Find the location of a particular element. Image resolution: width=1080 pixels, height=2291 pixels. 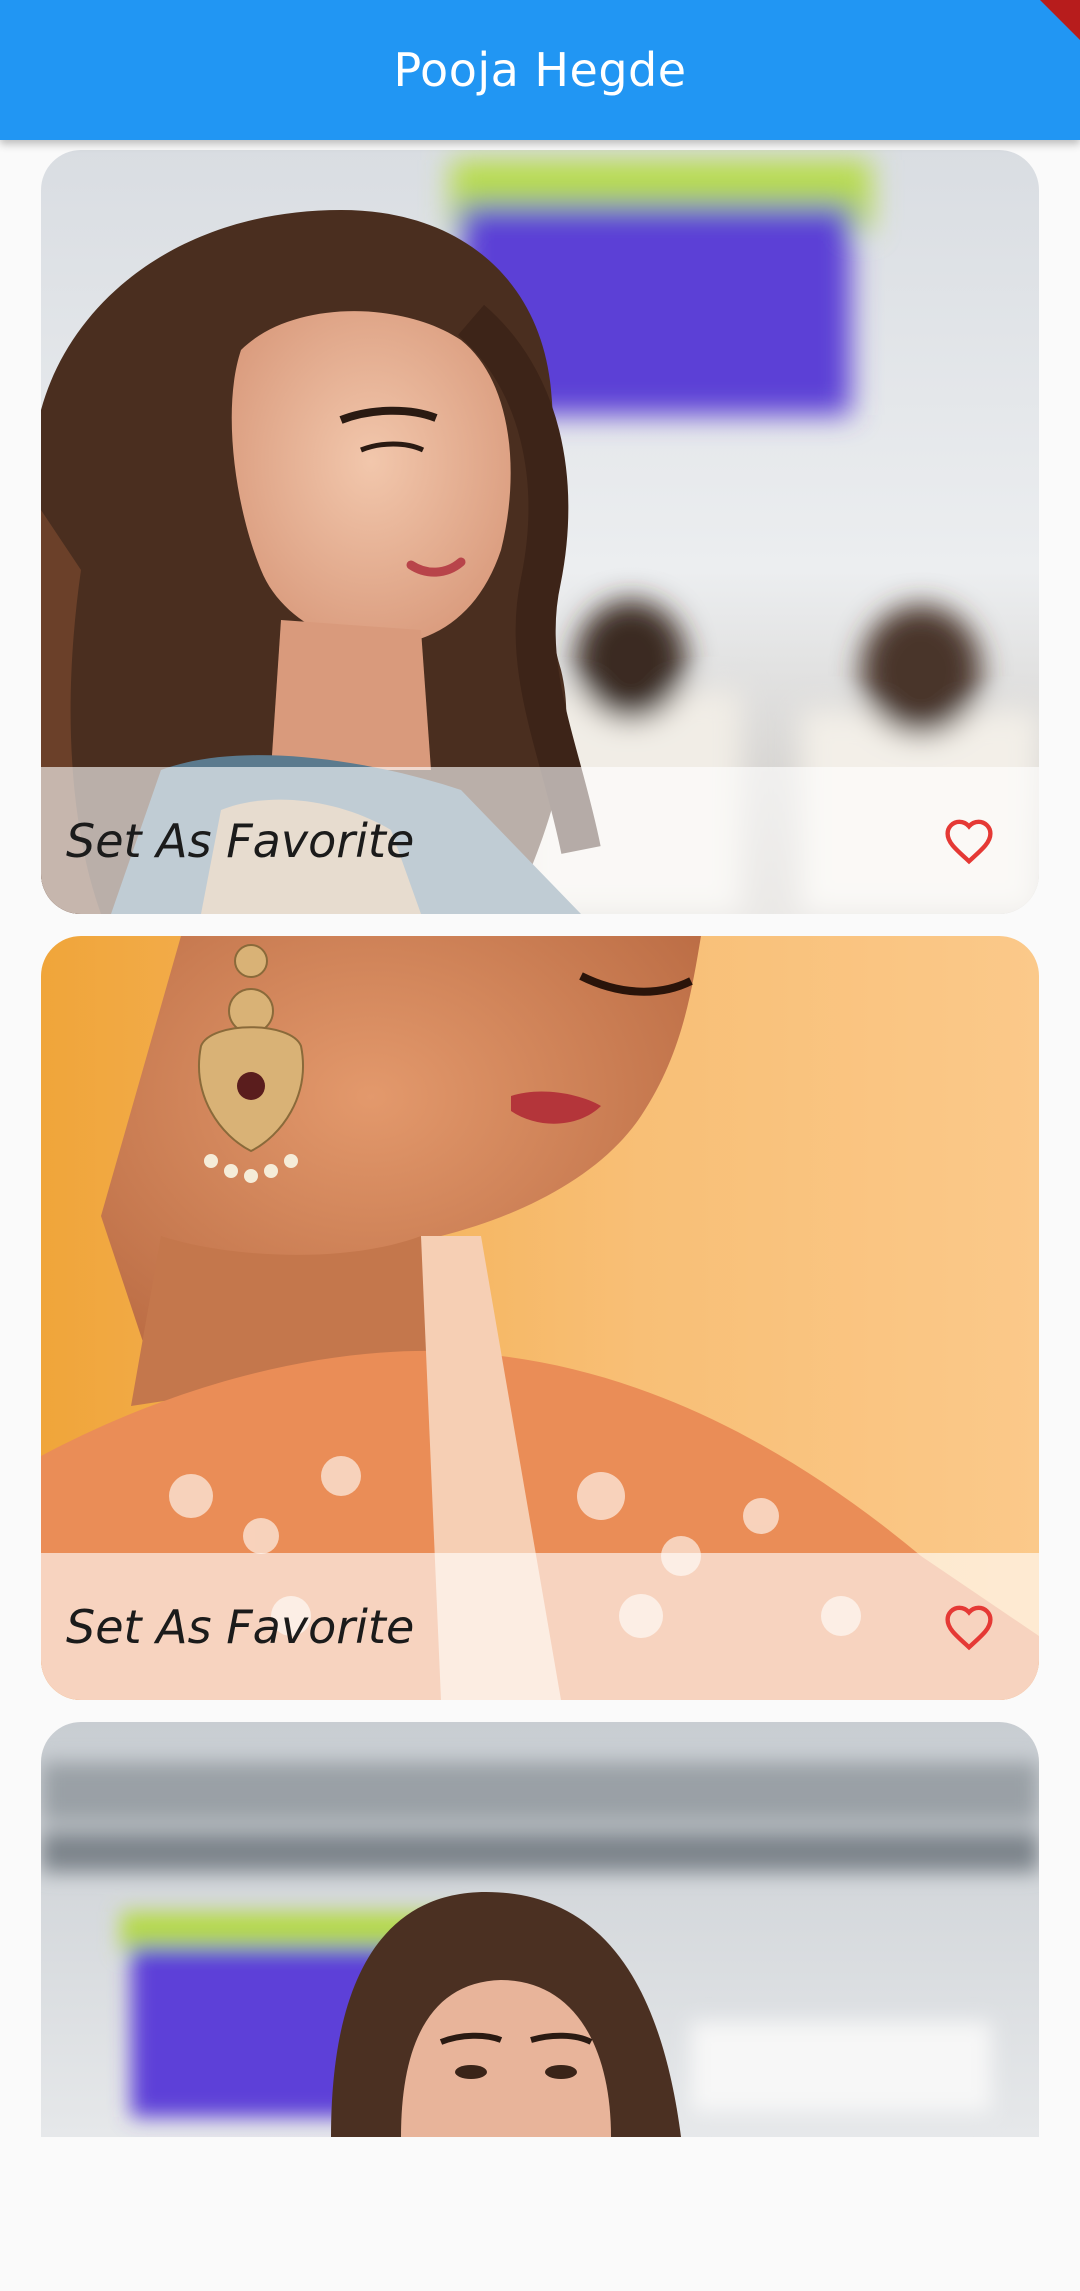

debug-banner is located at coordinates (1060, 20).